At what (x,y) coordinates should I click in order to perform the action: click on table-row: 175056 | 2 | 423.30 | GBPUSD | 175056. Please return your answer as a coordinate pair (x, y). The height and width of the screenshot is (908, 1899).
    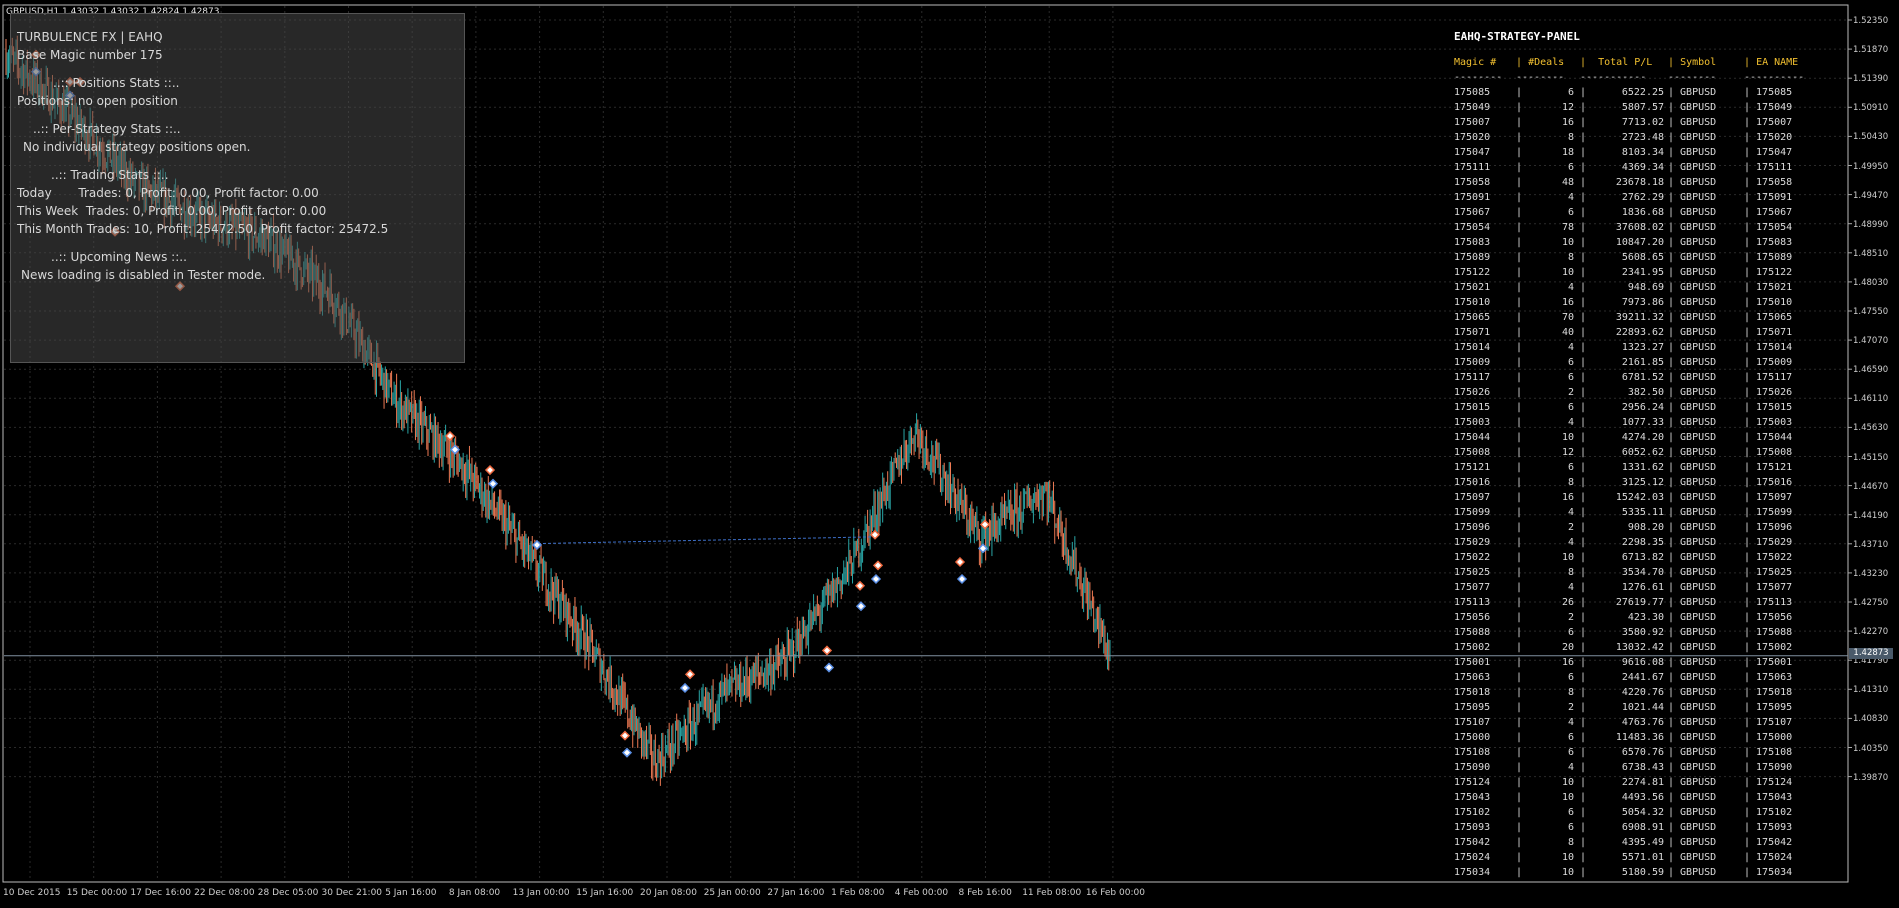
    Looking at the image, I should click on (1649, 617).